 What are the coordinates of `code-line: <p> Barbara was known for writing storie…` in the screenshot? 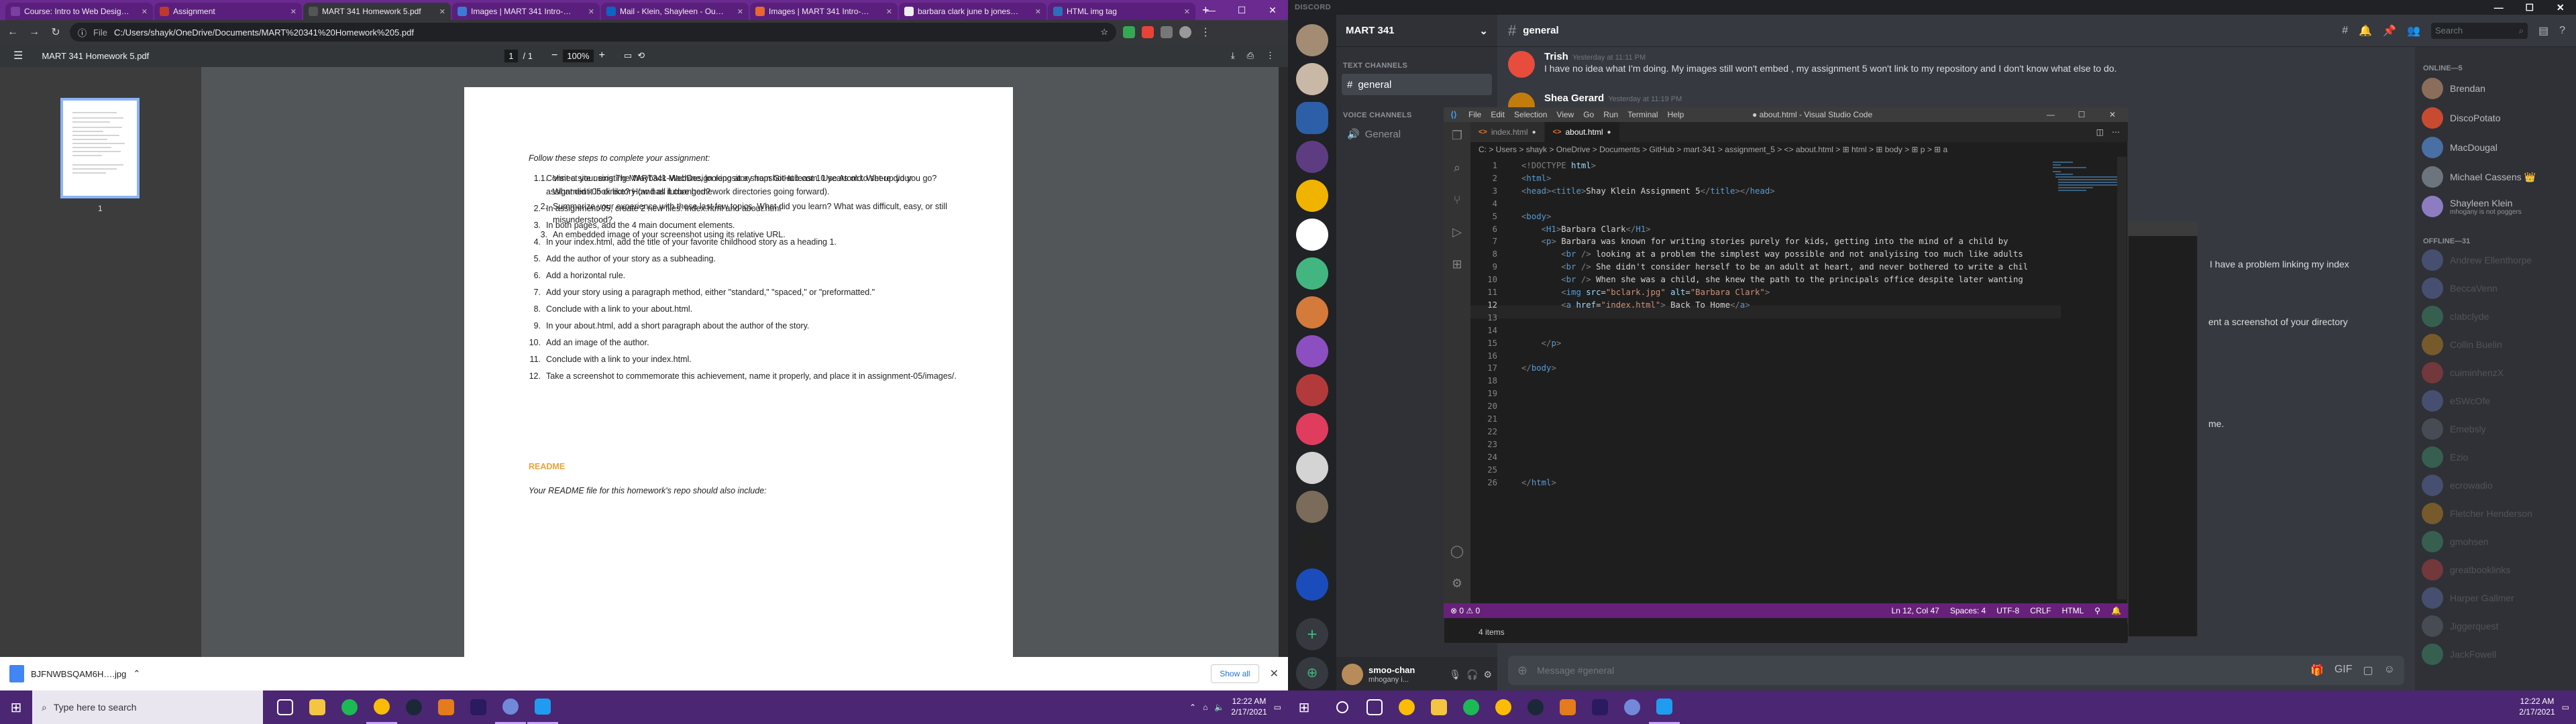 It's located at (1764, 241).